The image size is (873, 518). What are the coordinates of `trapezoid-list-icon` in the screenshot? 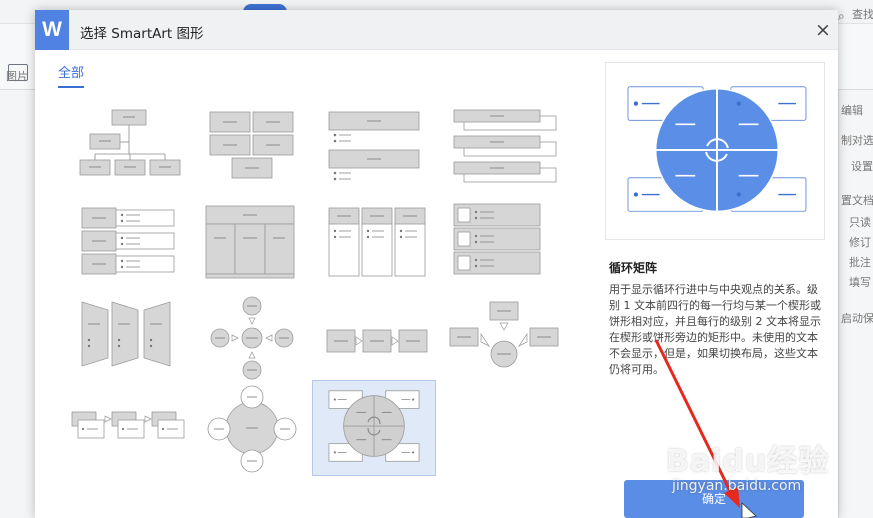 It's located at (126, 334).